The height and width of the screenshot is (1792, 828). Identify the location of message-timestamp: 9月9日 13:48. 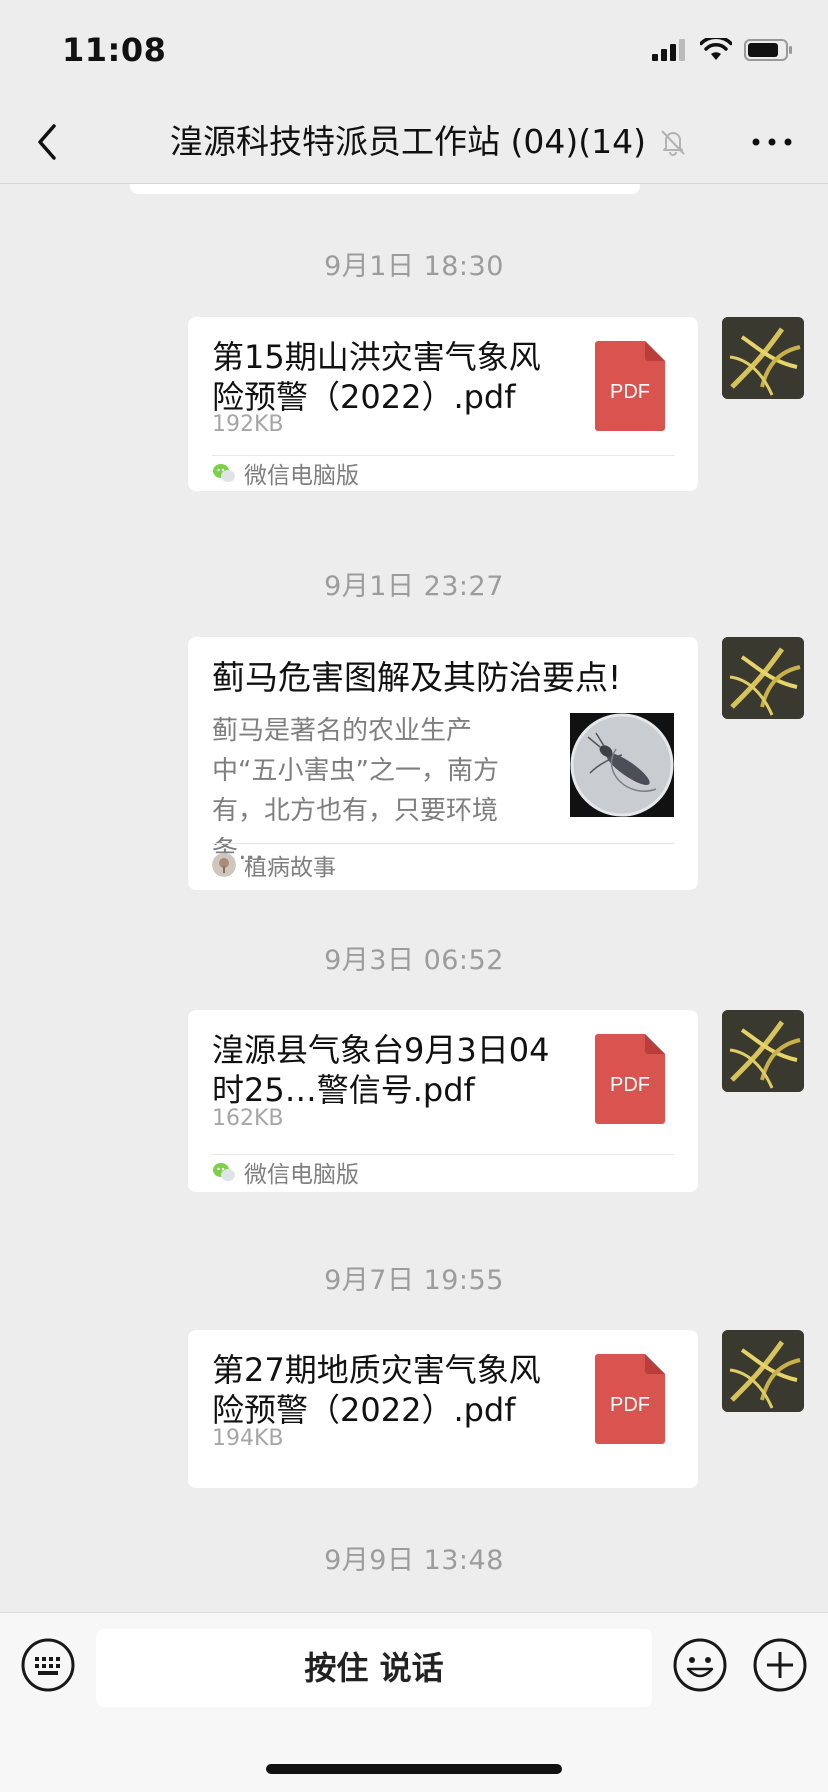
(414, 1560).